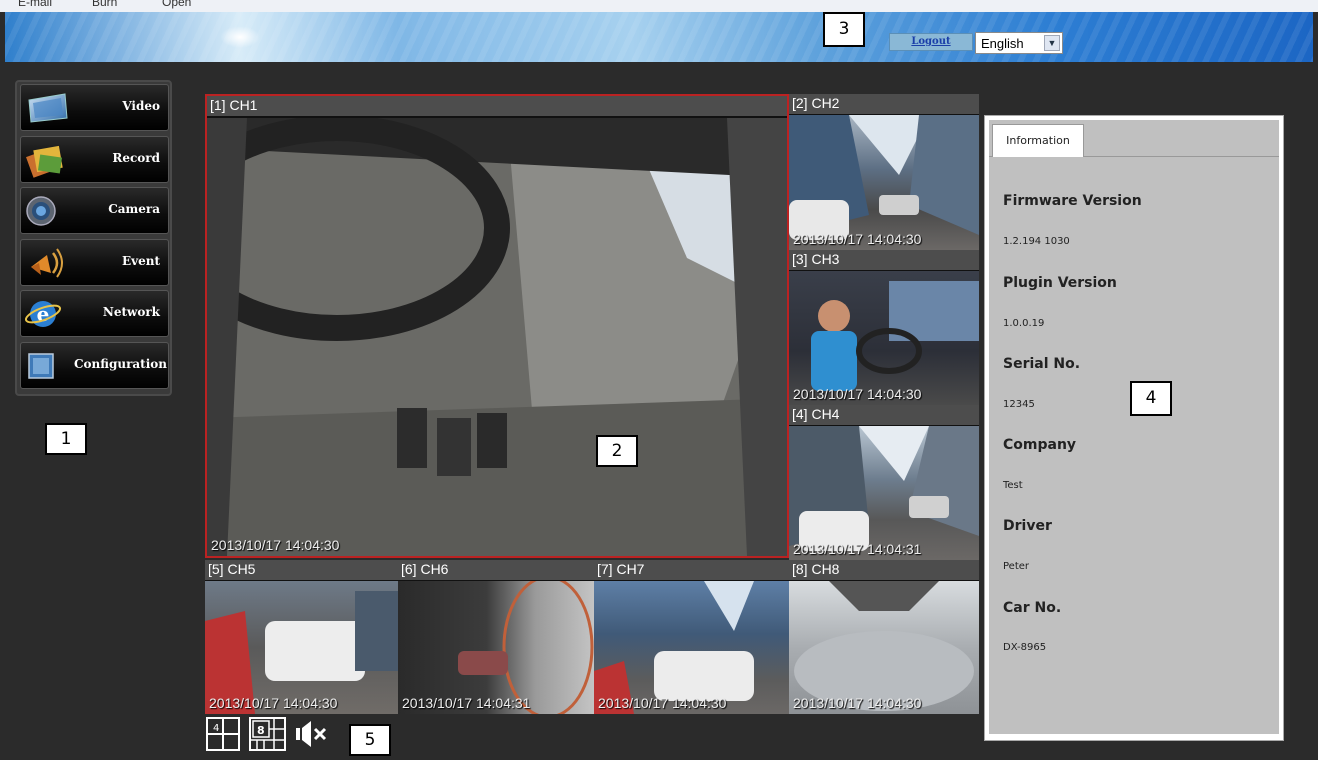 The height and width of the screenshot is (760, 1318). What do you see at coordinates (94, 159) in the screenshot?
I see `nav-record-button: Record` at bounding box center [94, 159].